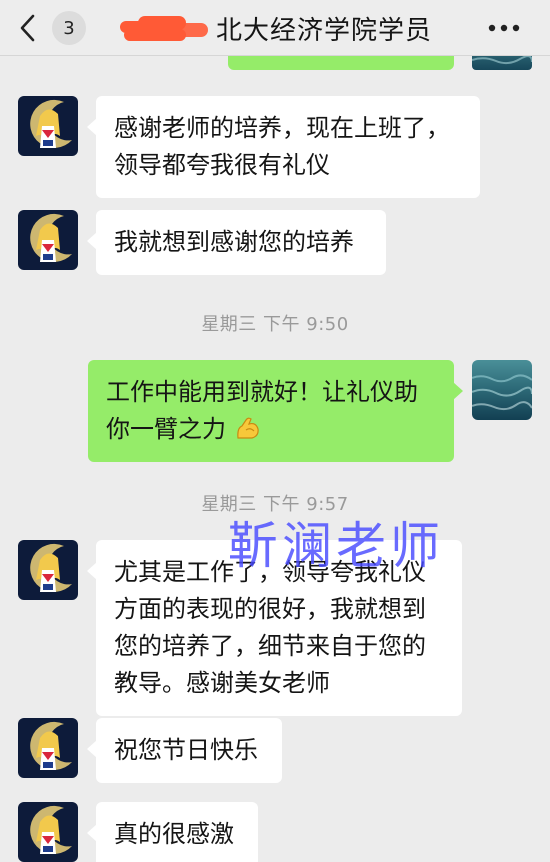 The height and width of the screenshot is (862, 550). What do you see at coordinates (502, 390) in the screenshot?
I see `self-avatar` at bounding box center [502, 390].